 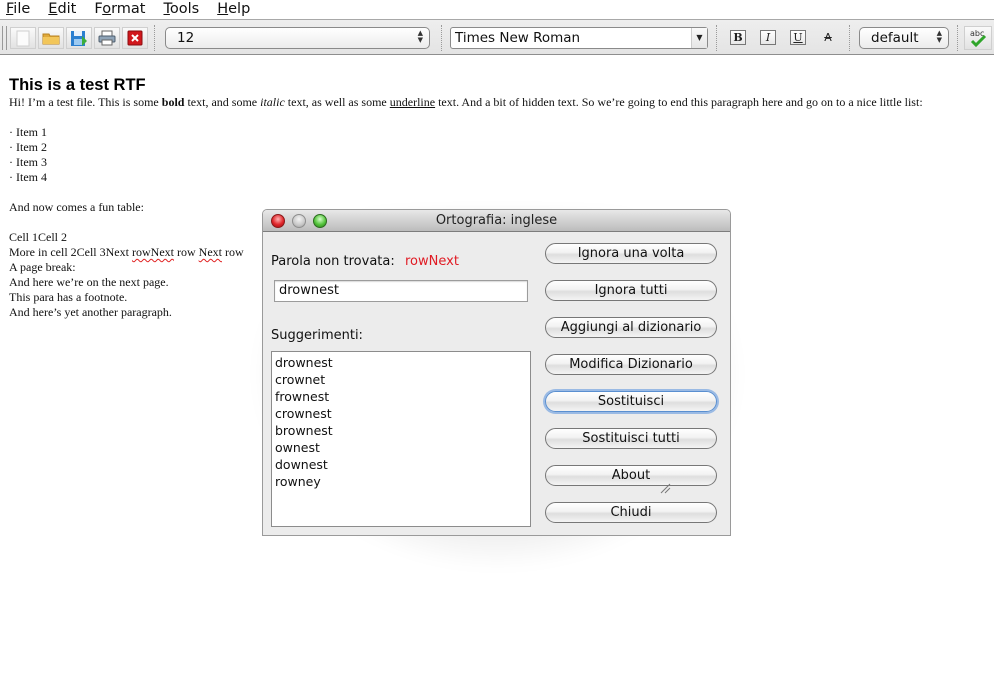 What do you see at coordinates (4, 38) in the screenshot?
I see `toolbar-grip` at bounding box center [4, 38].